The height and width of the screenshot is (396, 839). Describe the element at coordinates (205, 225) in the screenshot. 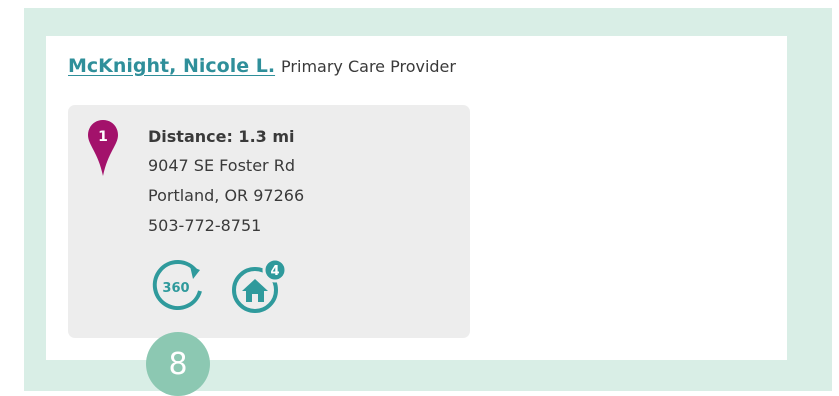

I see `phone-number: 503-772-8751` at that location.